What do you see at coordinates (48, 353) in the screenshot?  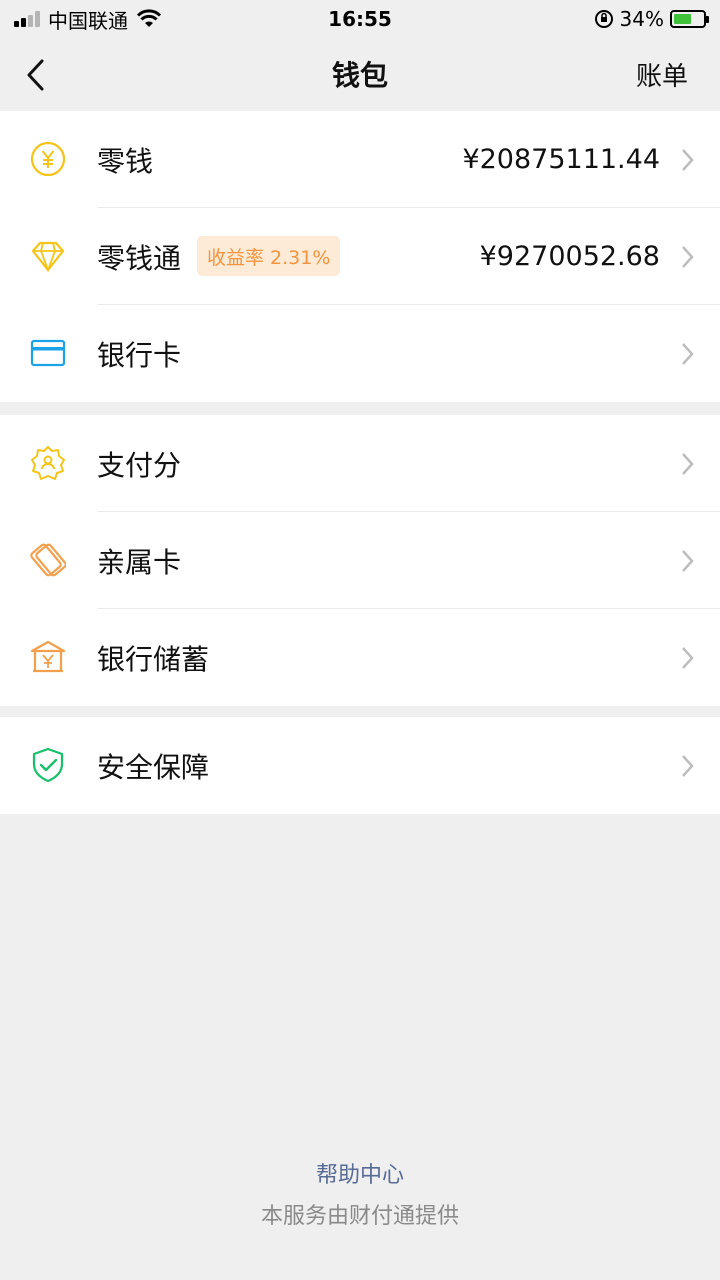 I see `bank-card-icon` at bounding box center [48, 353].